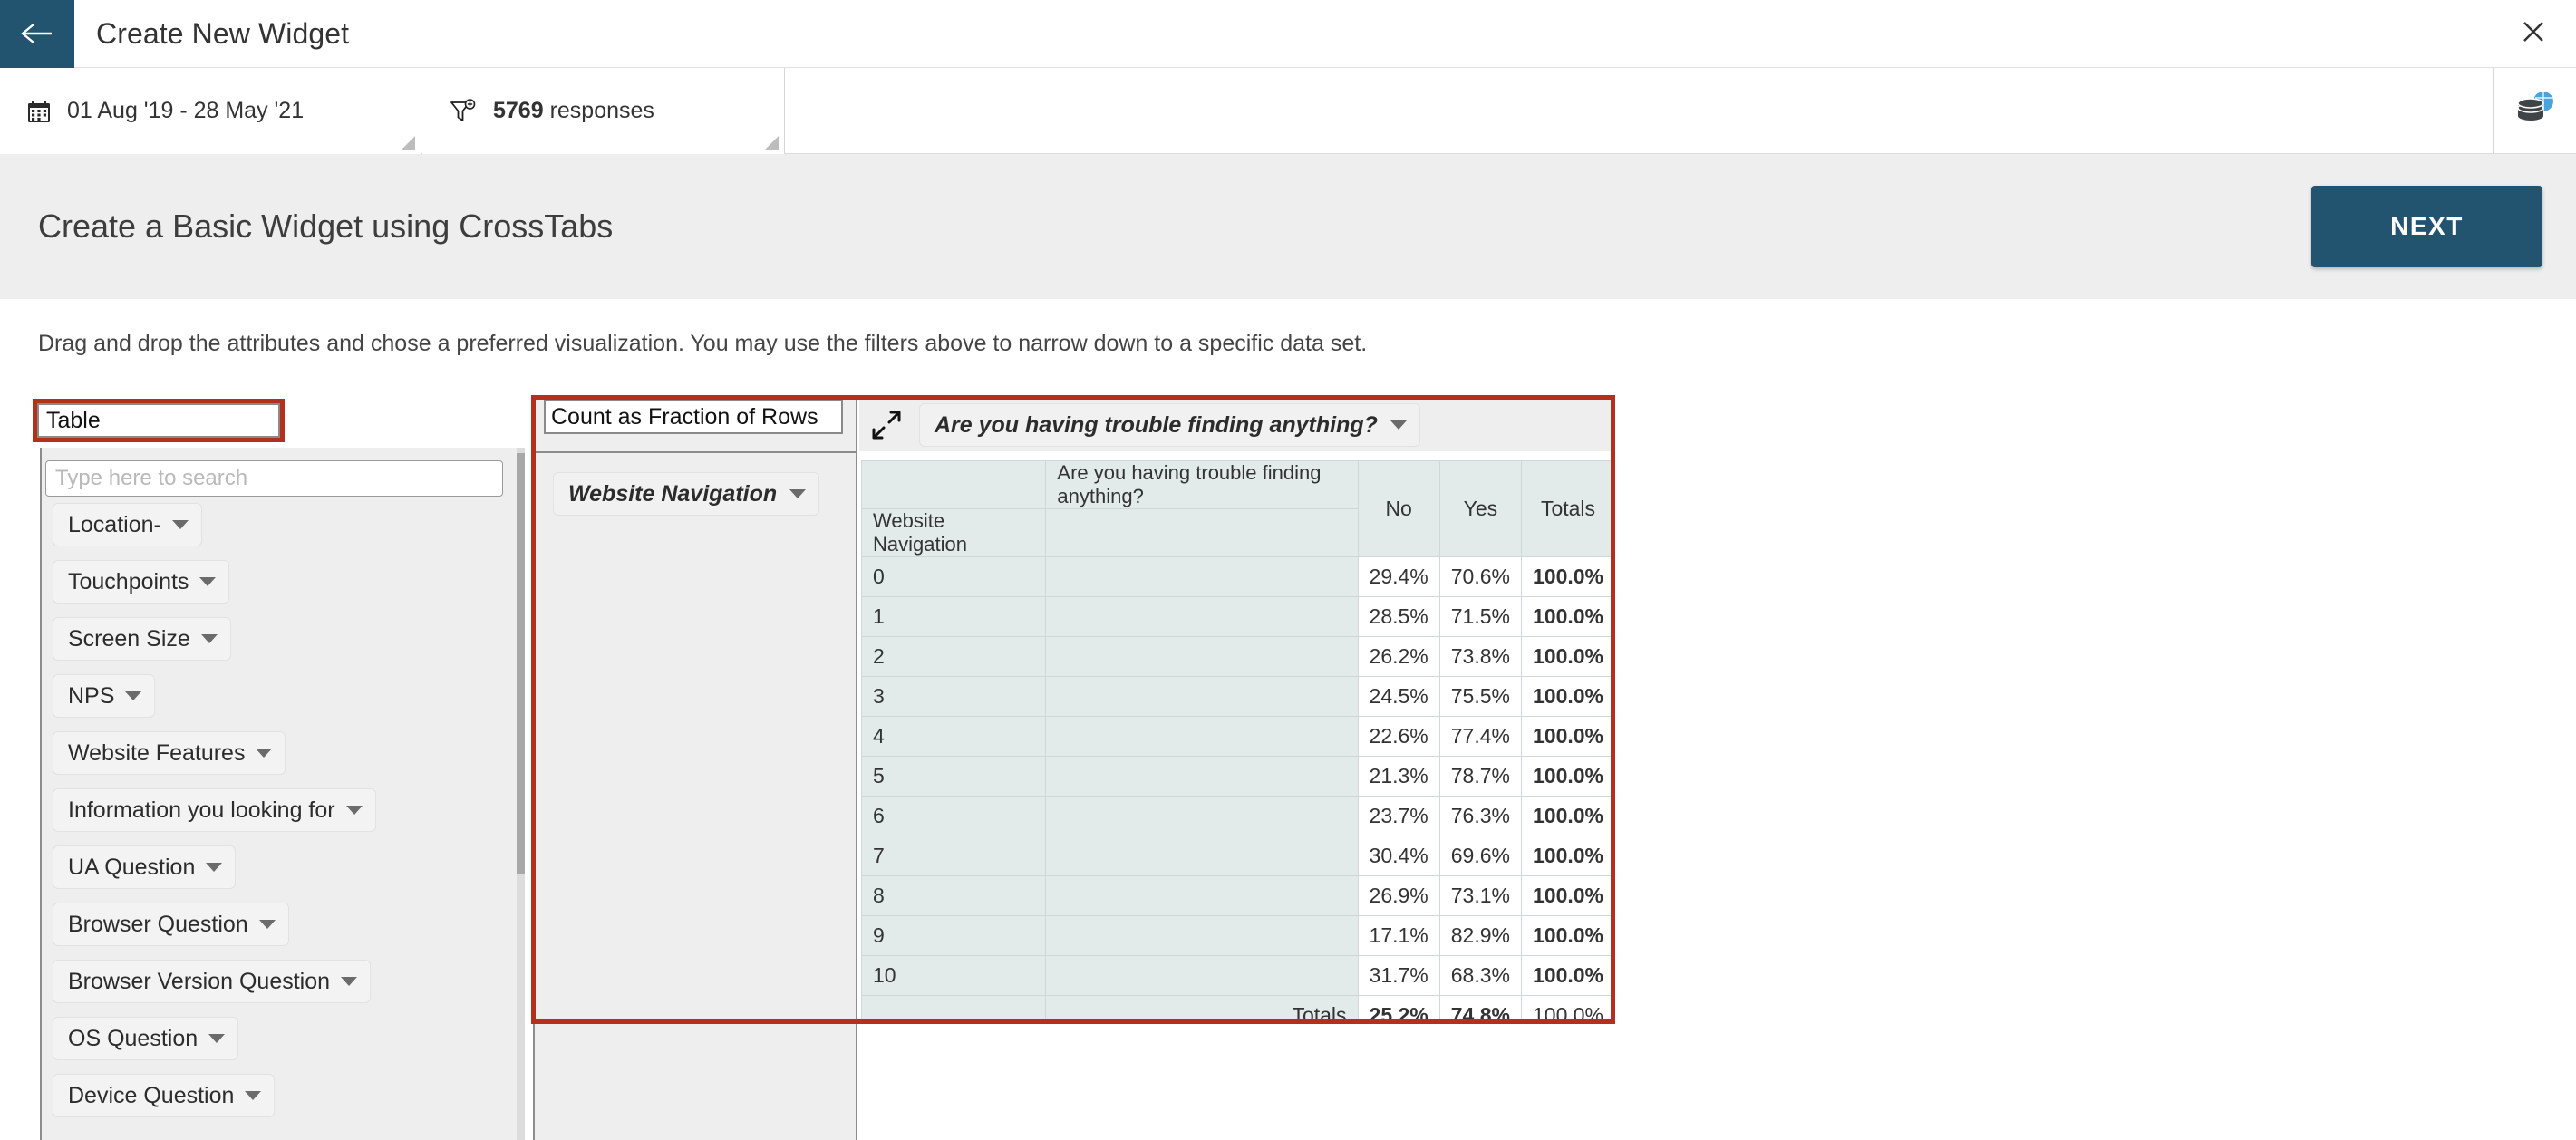  I want to click on totals-value-cell: 74.8%, so click(1480, 1008).